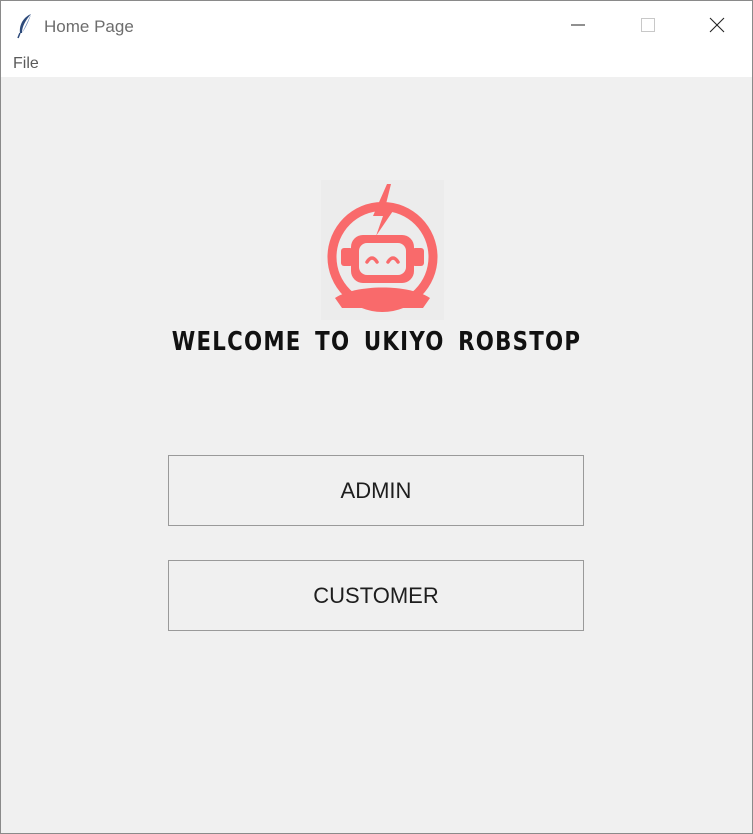 This screenshot has width=753, height=834. Describe the element at coordinates (376, 65) in the screenshot. I see `menu-bar: File` at that location.